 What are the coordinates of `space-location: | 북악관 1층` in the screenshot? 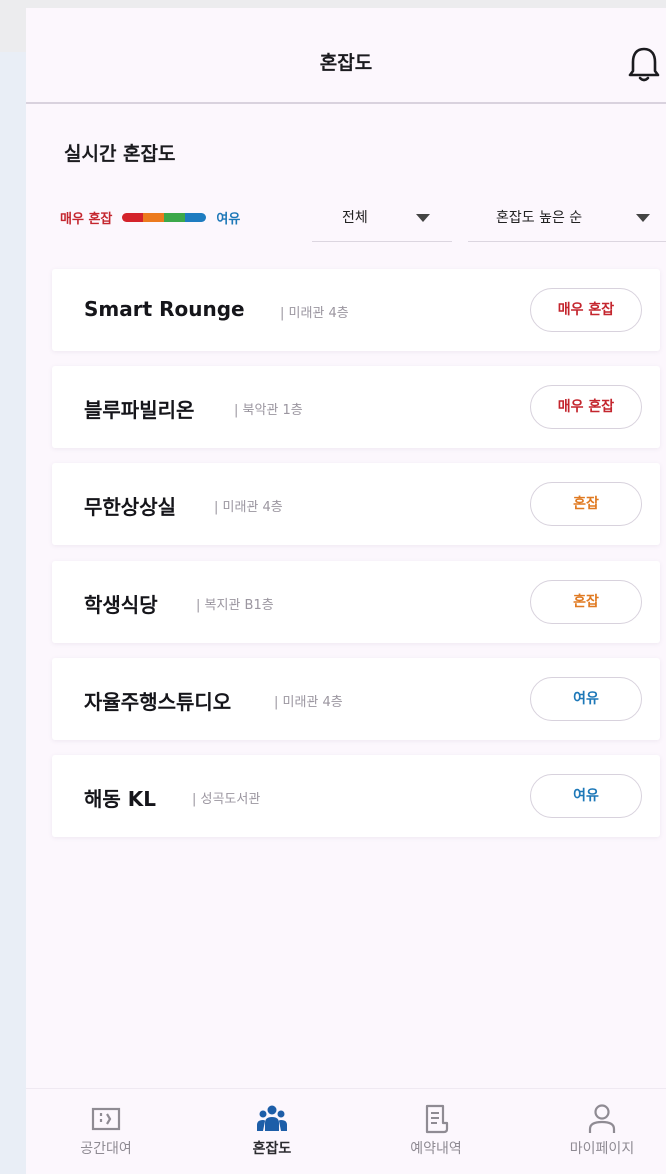 It's located at (268, 410).